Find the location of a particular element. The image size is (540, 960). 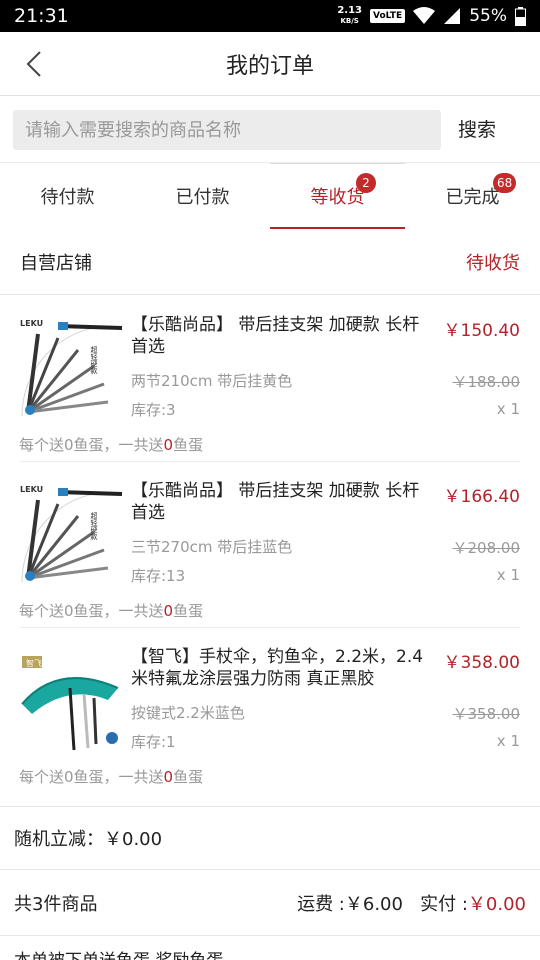

random-discount-label: 随机立减： is located at coordinates (59, 839).